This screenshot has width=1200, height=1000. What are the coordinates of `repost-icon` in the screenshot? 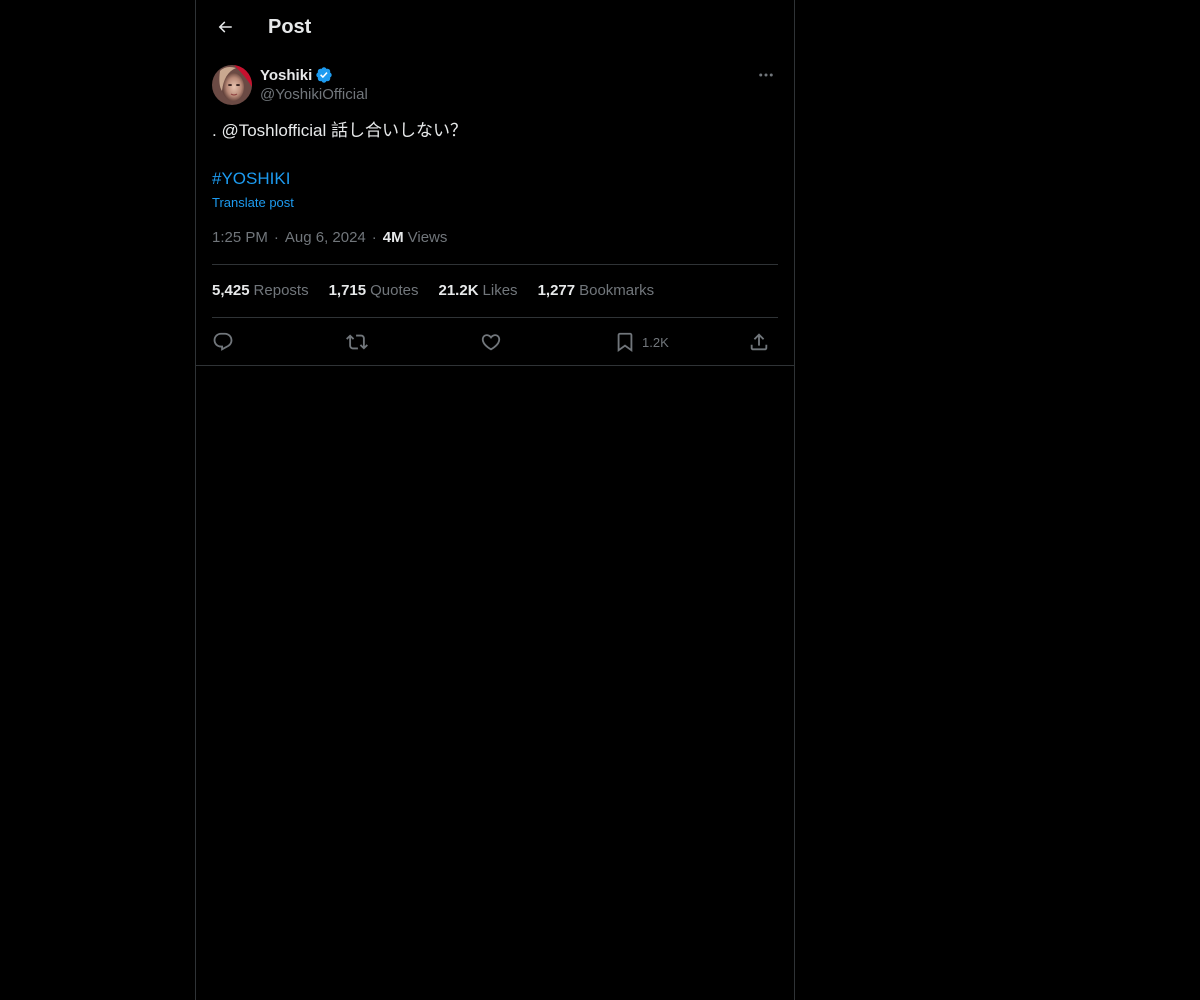 It's located at (357, 342).